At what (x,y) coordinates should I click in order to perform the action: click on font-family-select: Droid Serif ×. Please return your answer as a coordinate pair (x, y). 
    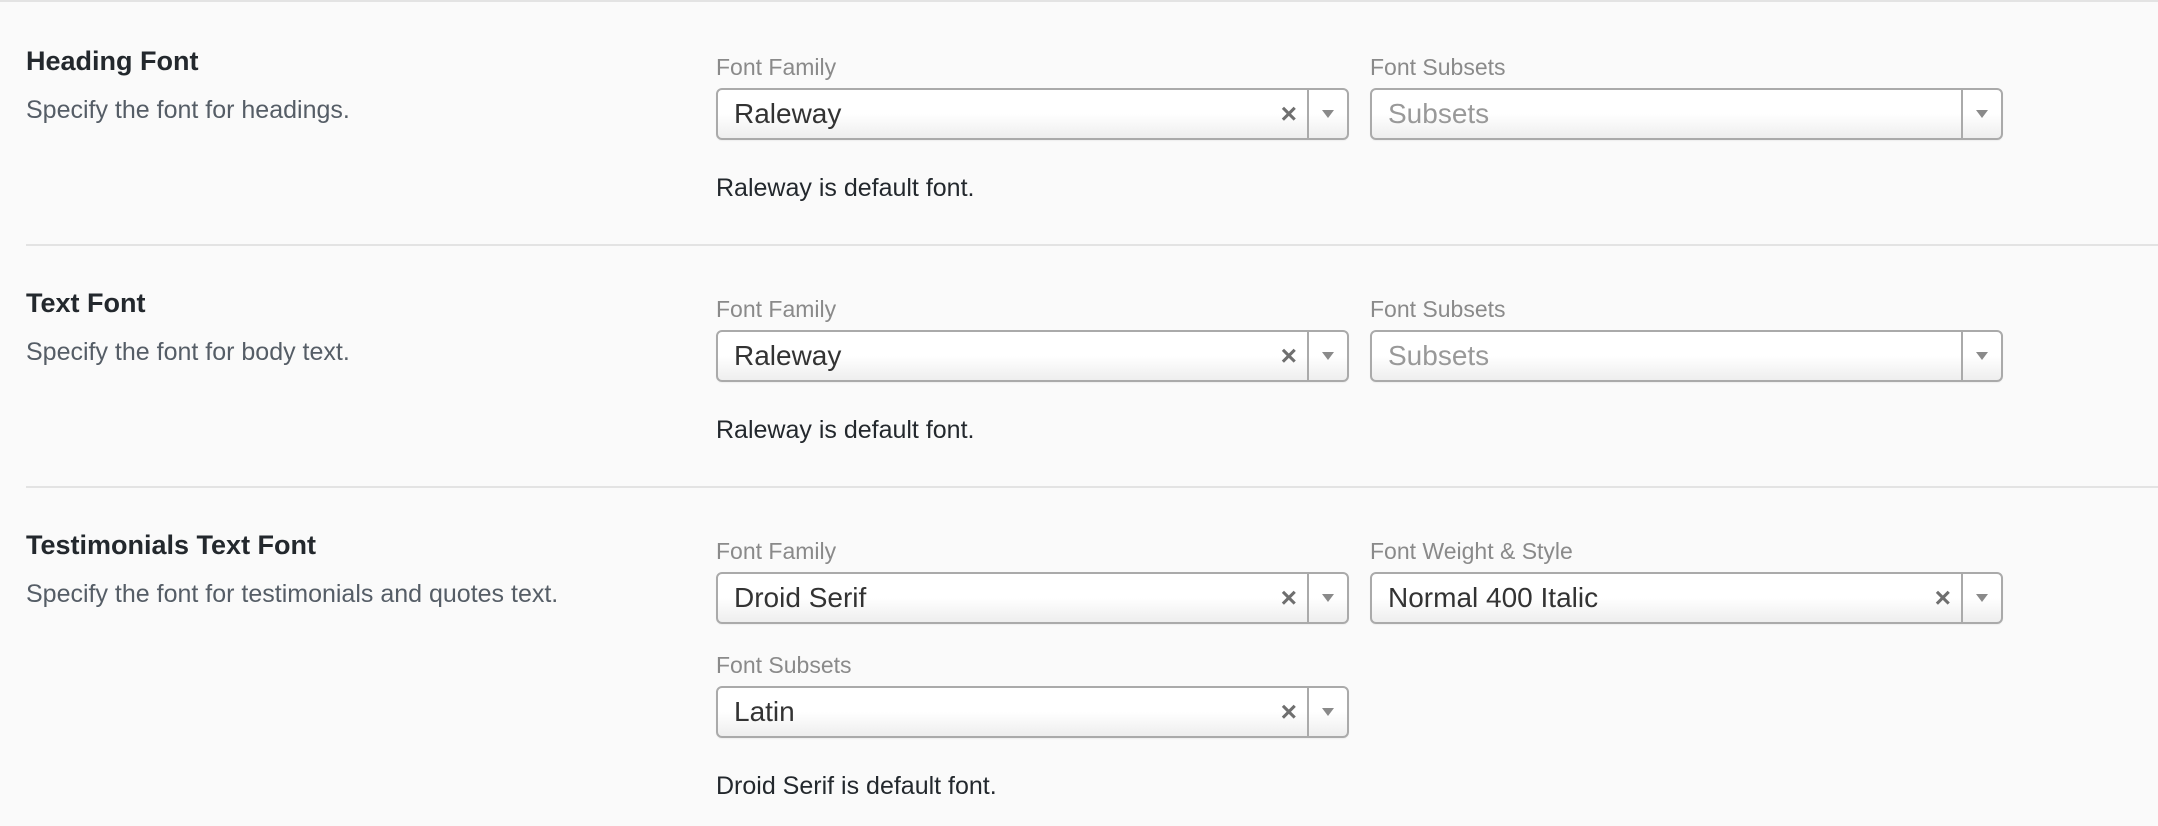
    Looking at the image, I should click on (1032, 598).